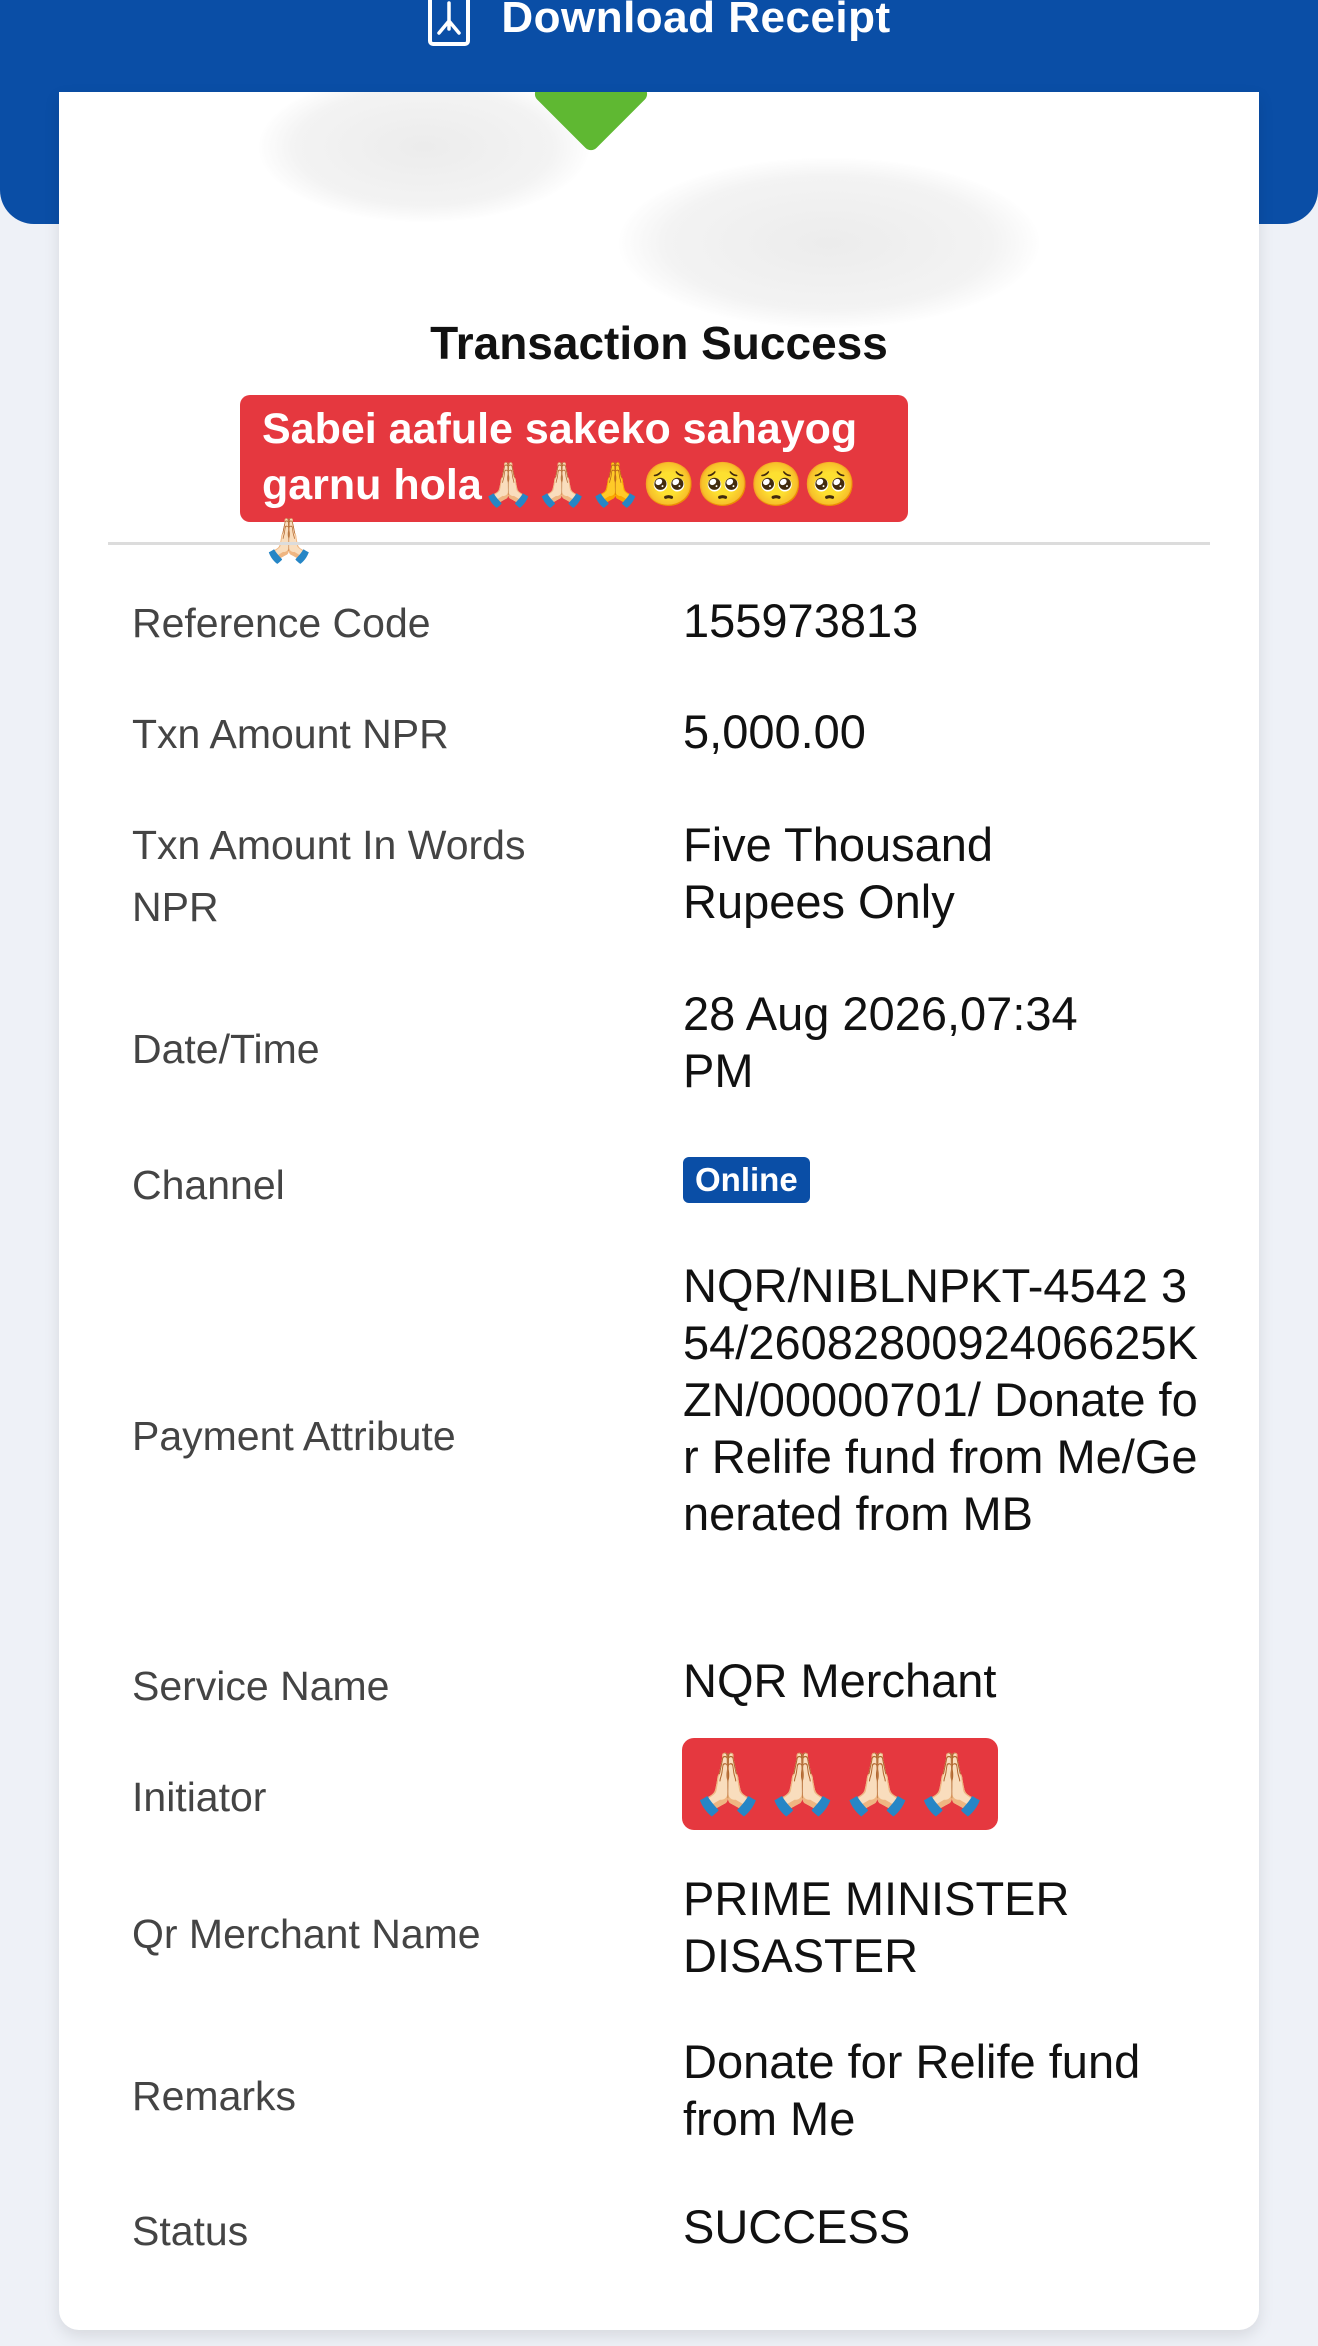 The width and height of the screenshot is (1318, 2346). I want to click on amount-words-value: Five Thousand Rupees Only, so click(838, 873).